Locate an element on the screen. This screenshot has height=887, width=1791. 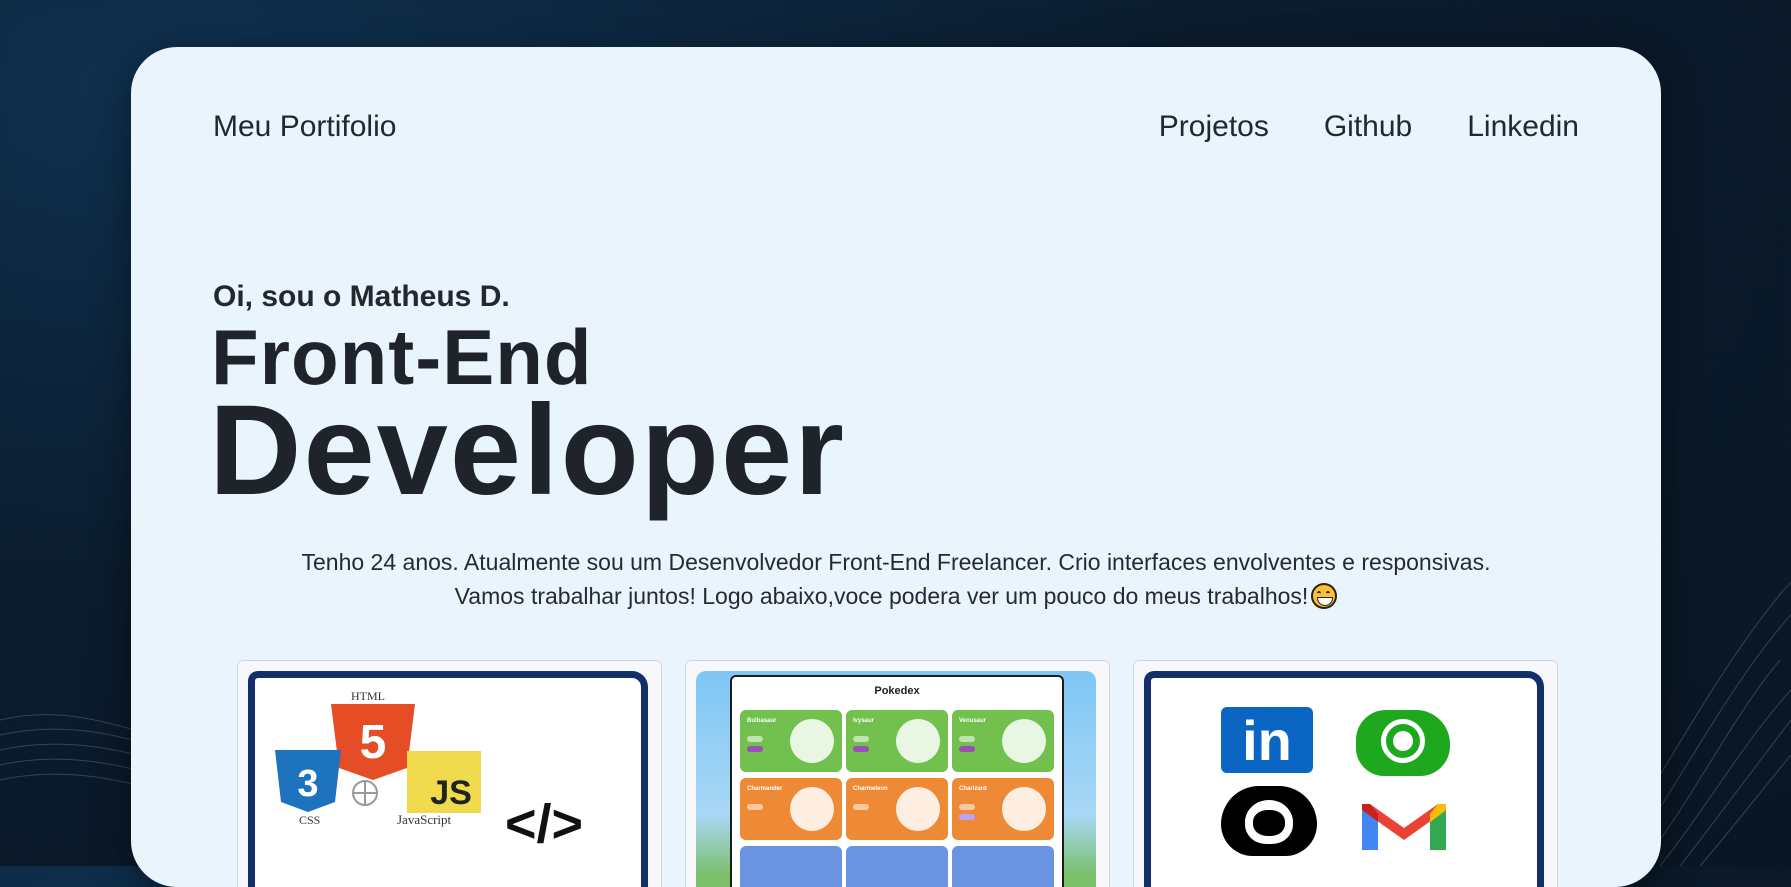
brand-title: Meu Portifolio is located at coordinates (304, 127).